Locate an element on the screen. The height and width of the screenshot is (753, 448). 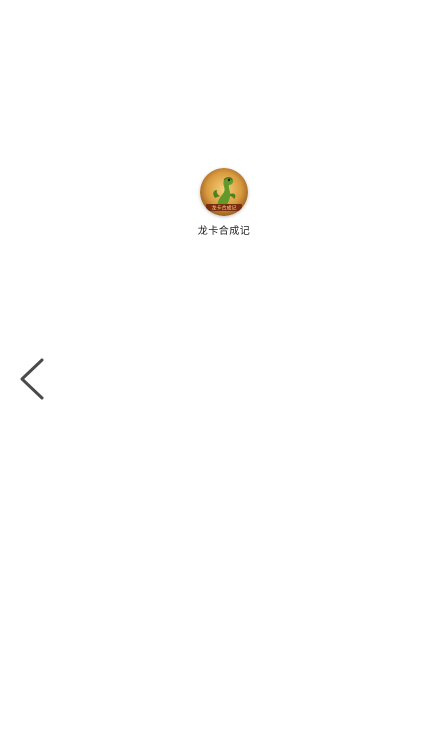
icon-banner-text: 龙卡合成记 is located at coordinates (223, 208).